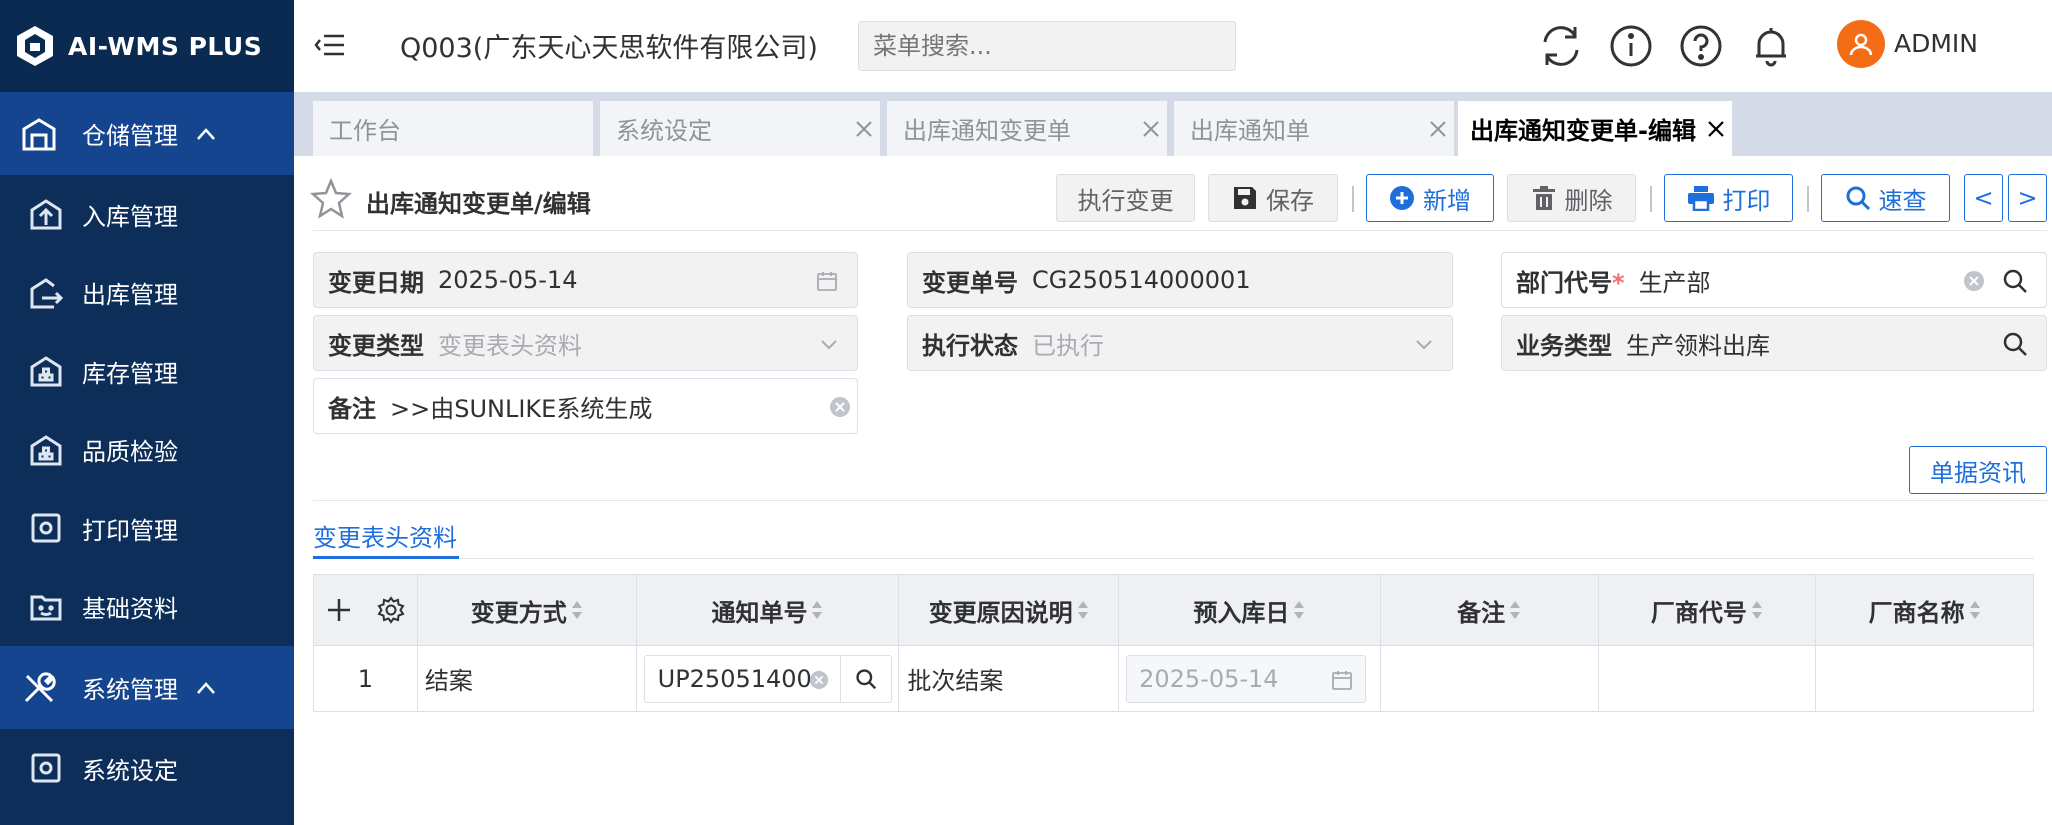 The height and width of the screenshot is (825, 2052). Describe the element at coordinates (1250, 610) in the screenshot. I see `column-header: 预入库日` at that location.